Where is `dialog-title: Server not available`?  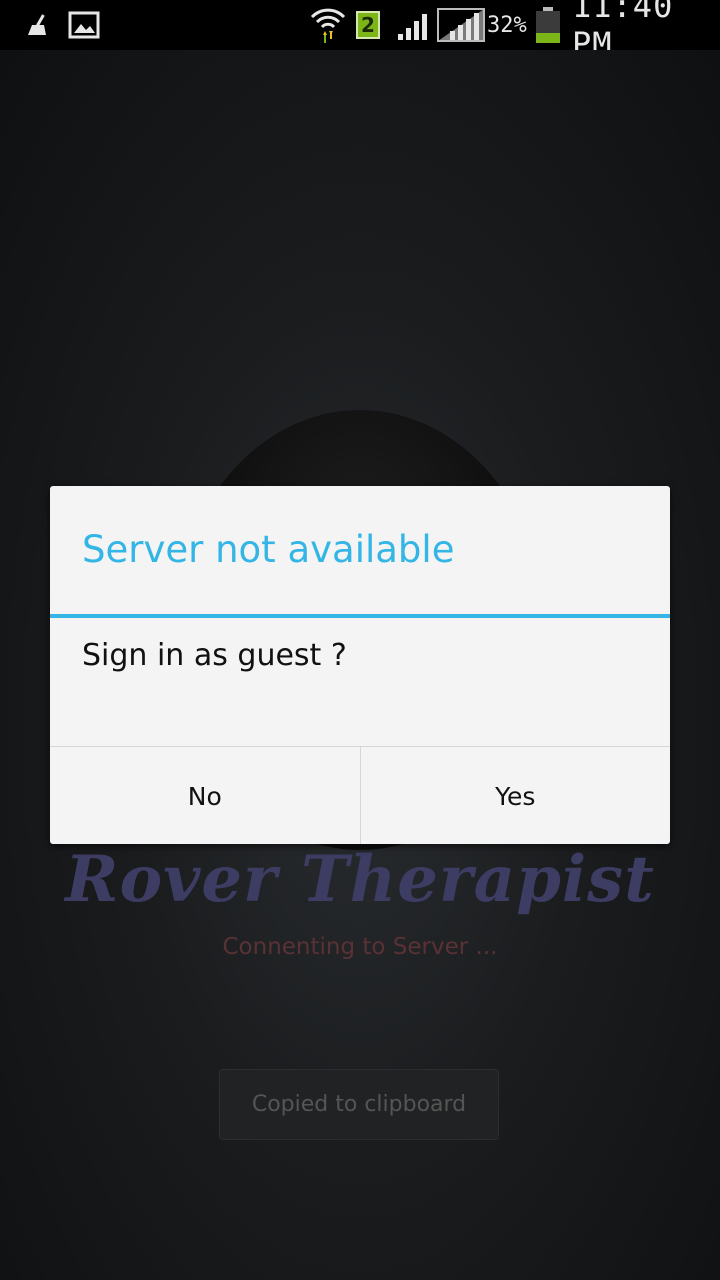
dialog-title: Server not available is located at coordinates (268, 549).